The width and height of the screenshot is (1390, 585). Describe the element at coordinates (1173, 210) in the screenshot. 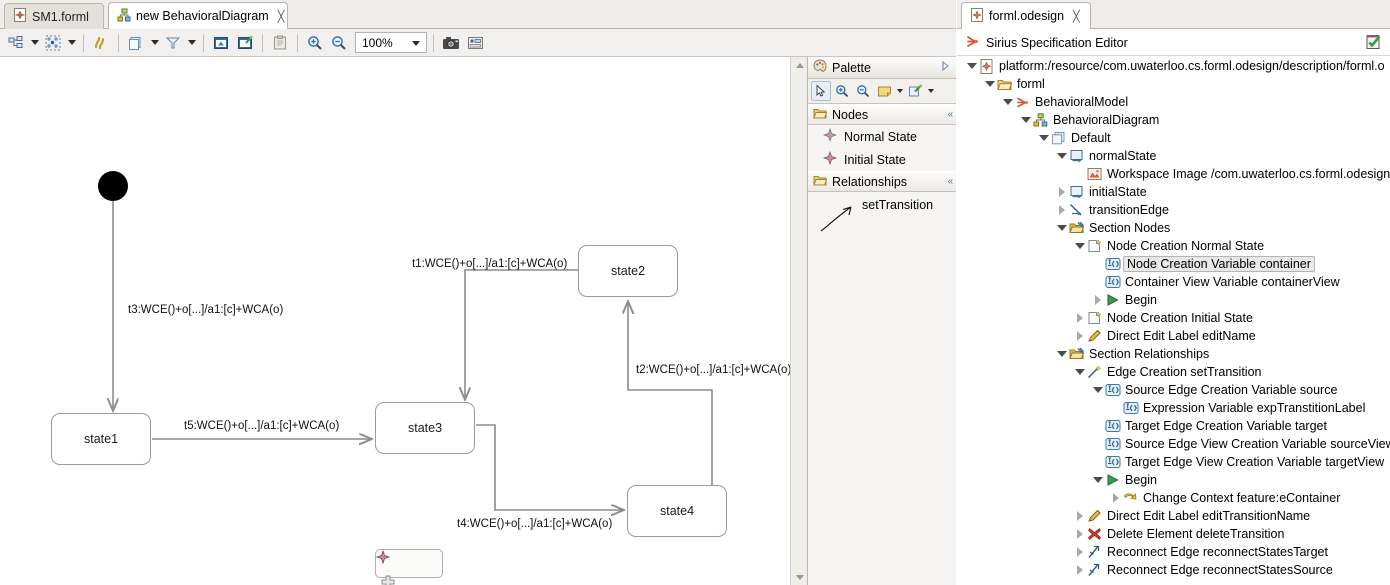

I see `tree-item: transitionEdge` at that location.